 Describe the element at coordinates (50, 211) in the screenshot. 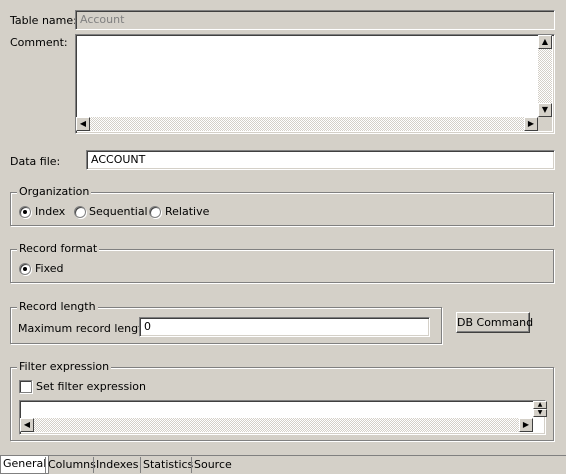

I see `org-index-label: Index` at that location.